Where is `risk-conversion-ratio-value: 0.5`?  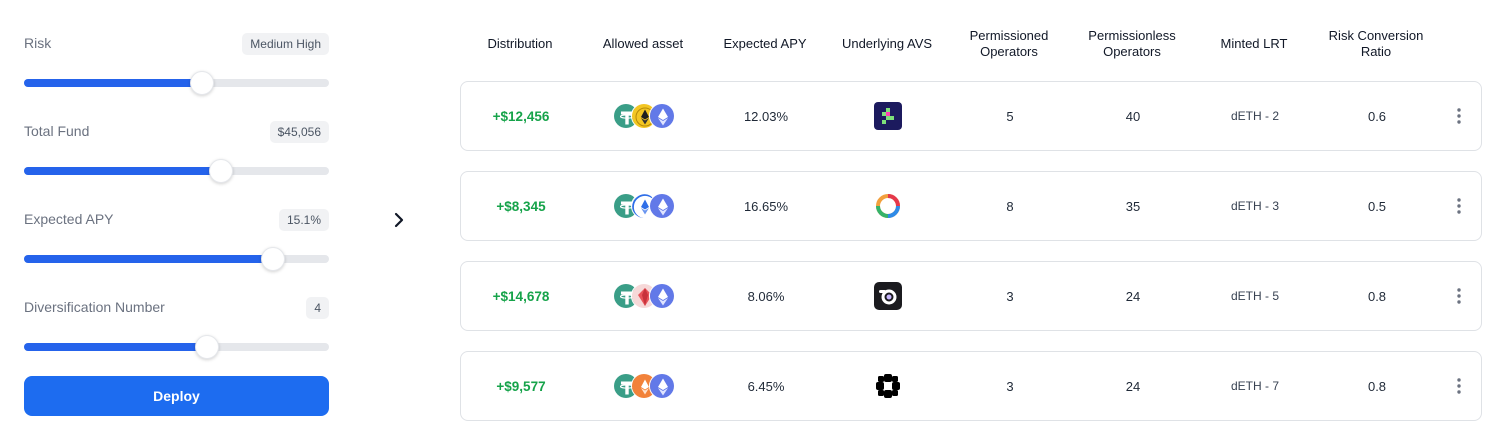 risk-conversion-ratio-value: 0.5 is located at coordinates (1377, 206).